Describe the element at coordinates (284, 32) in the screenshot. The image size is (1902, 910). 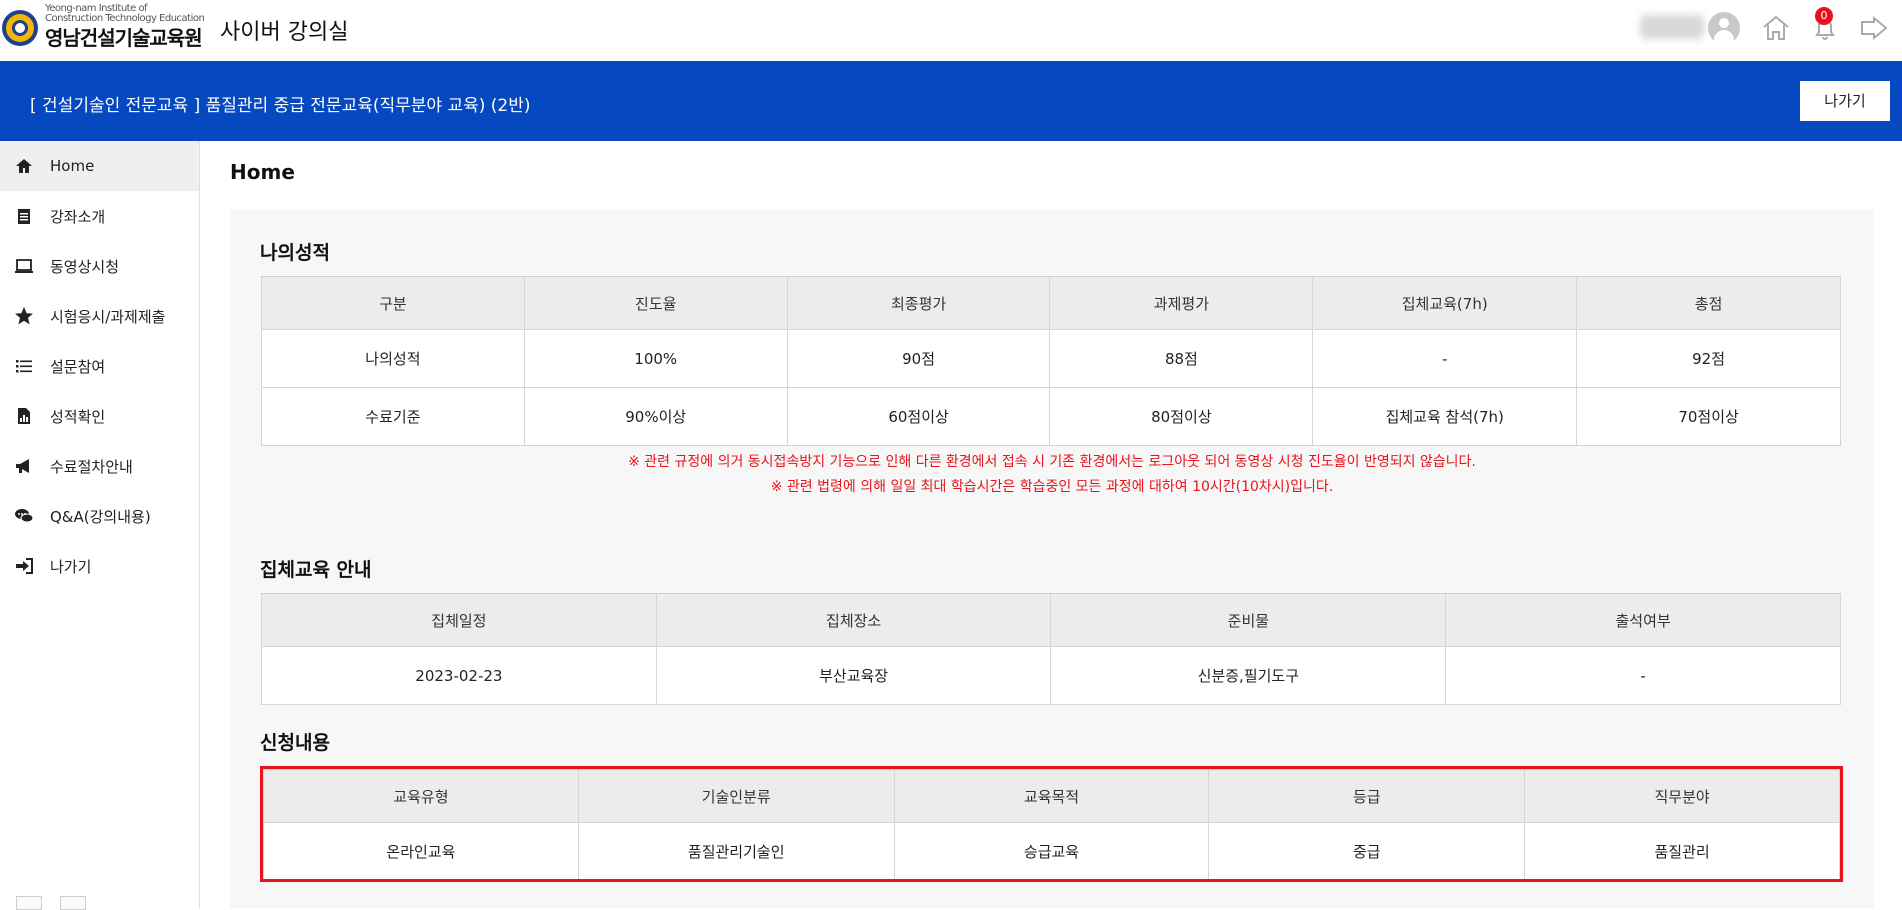
I see `site-title: 사이버 강의실` at that location.